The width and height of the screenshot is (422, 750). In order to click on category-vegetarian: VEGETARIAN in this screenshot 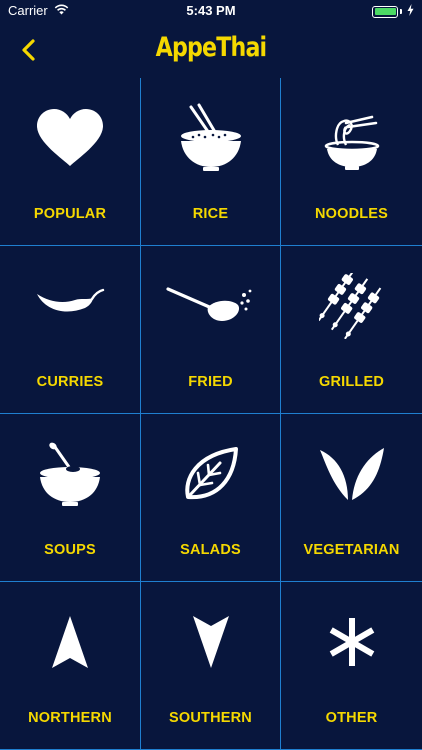, I will do `click(351, 498)`.